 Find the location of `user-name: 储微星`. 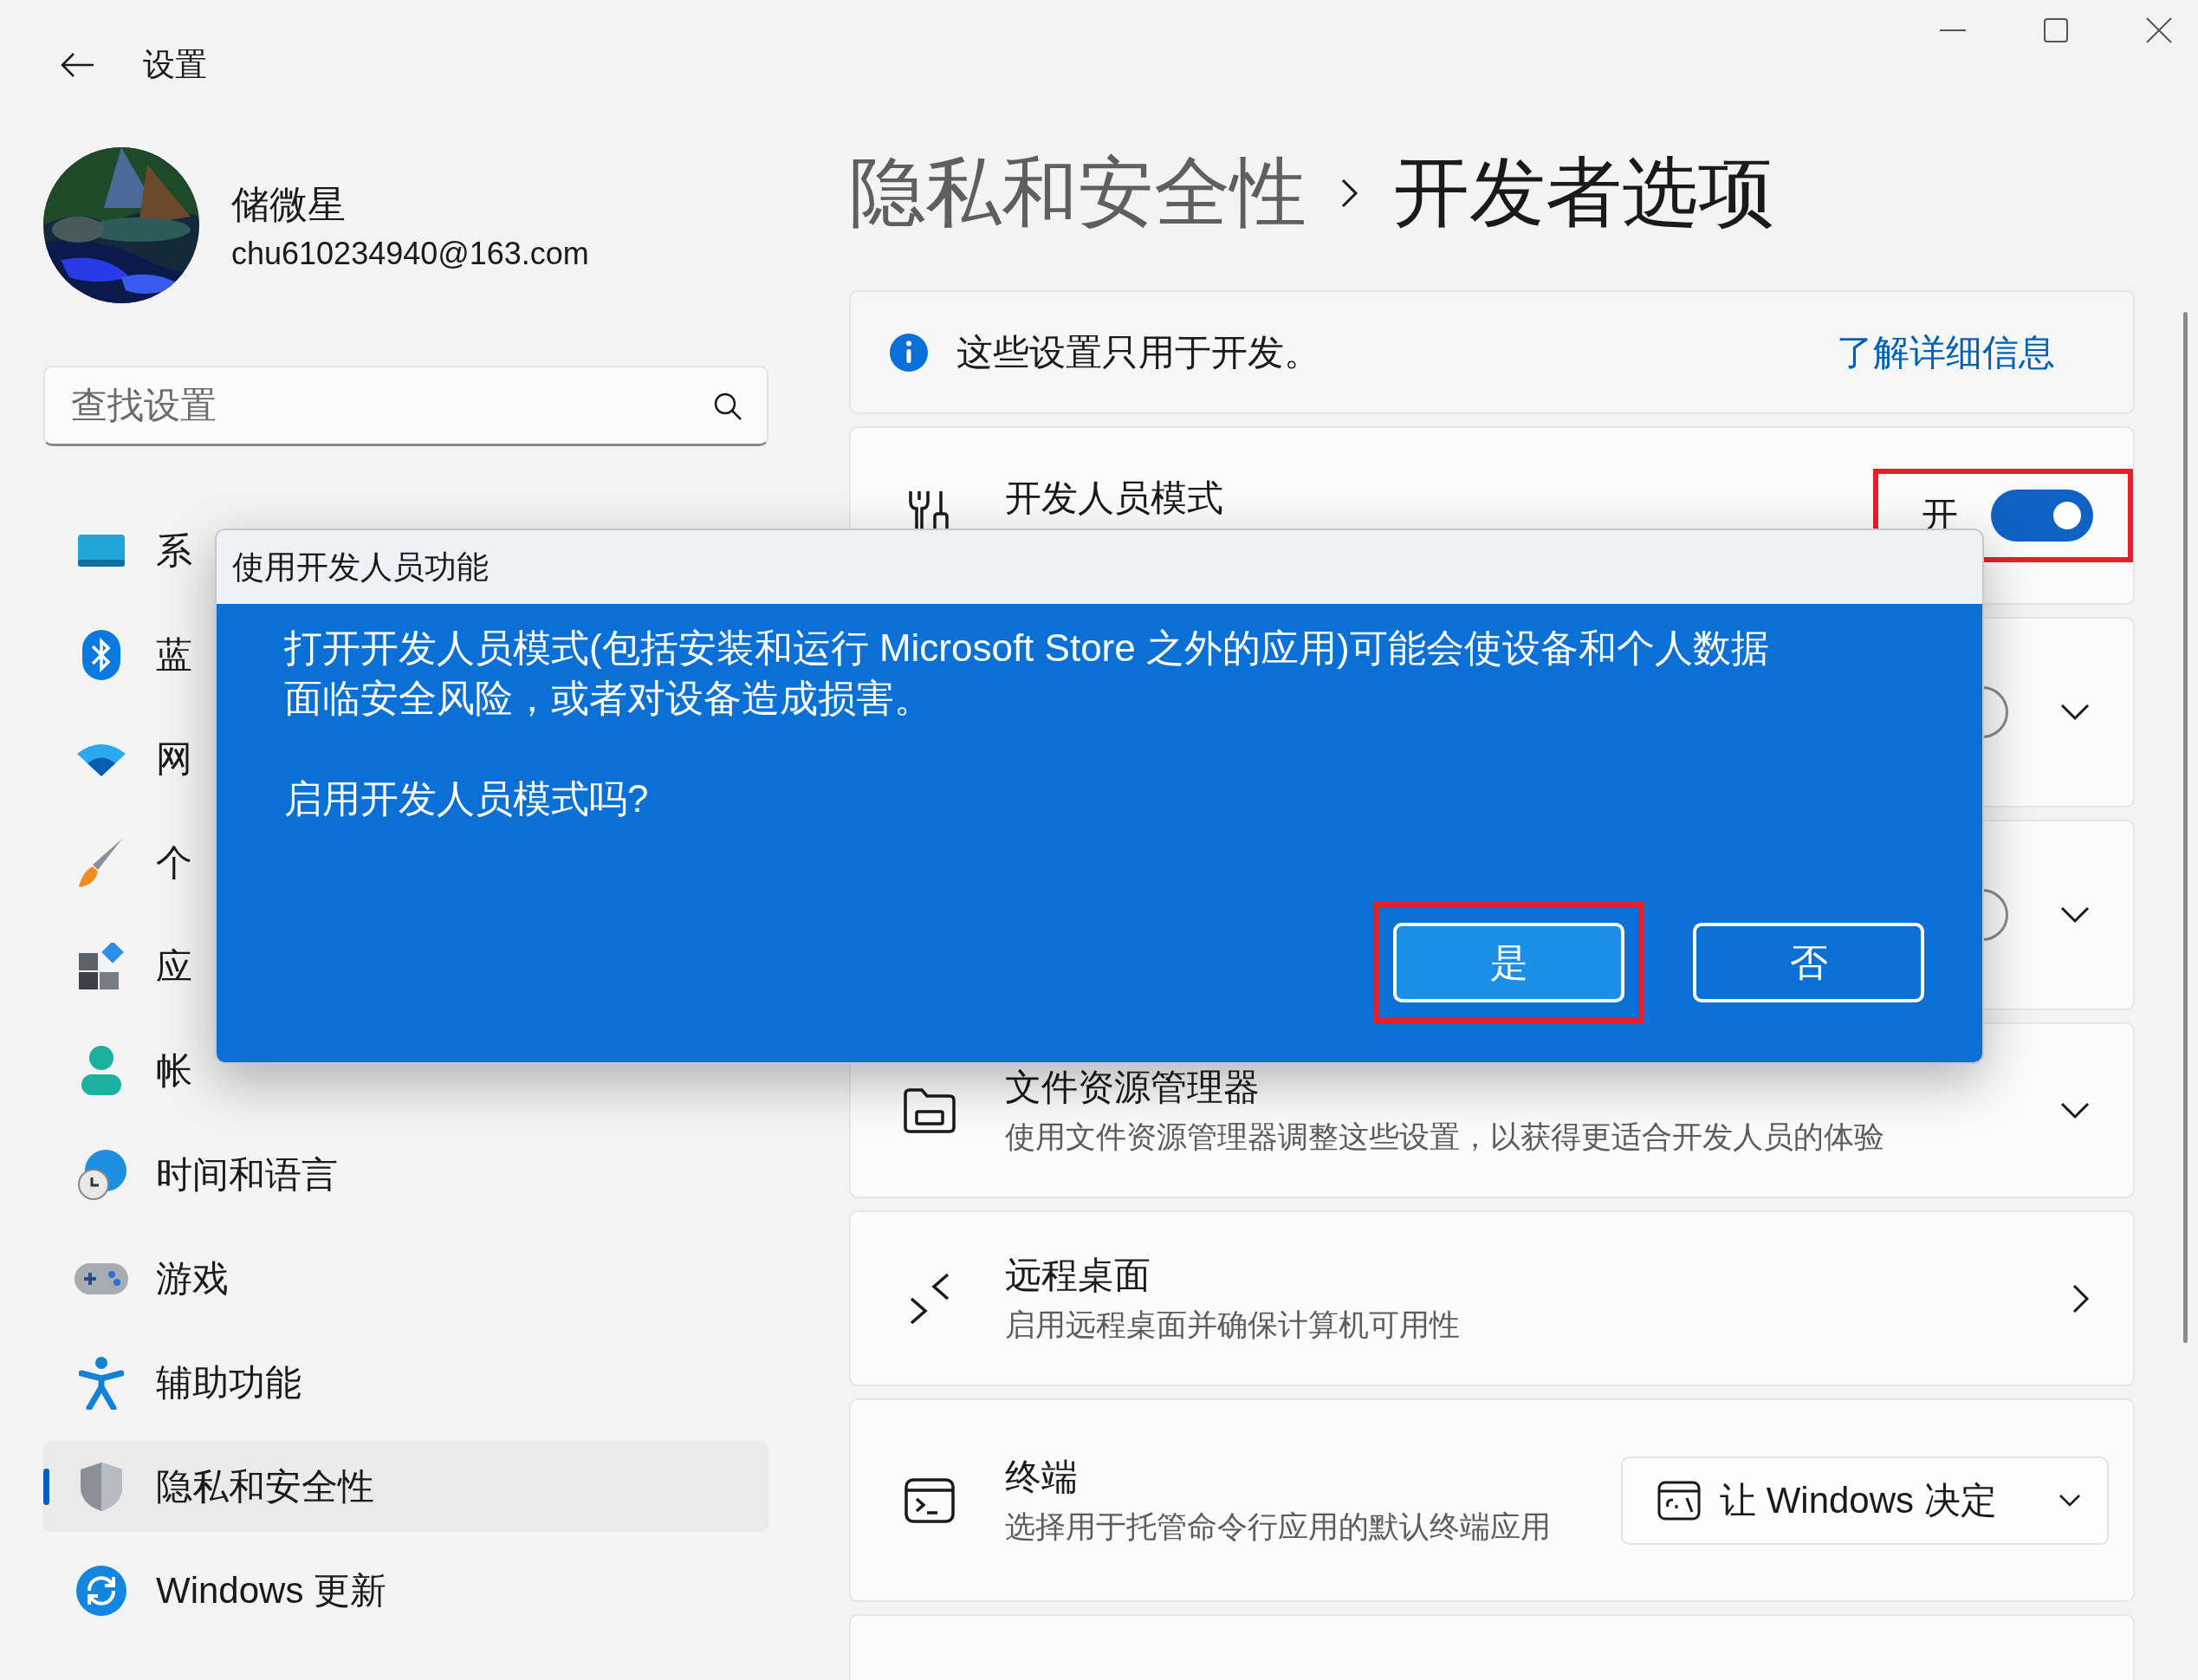

user-name: 储微星 is located at coordinates (289, 204).